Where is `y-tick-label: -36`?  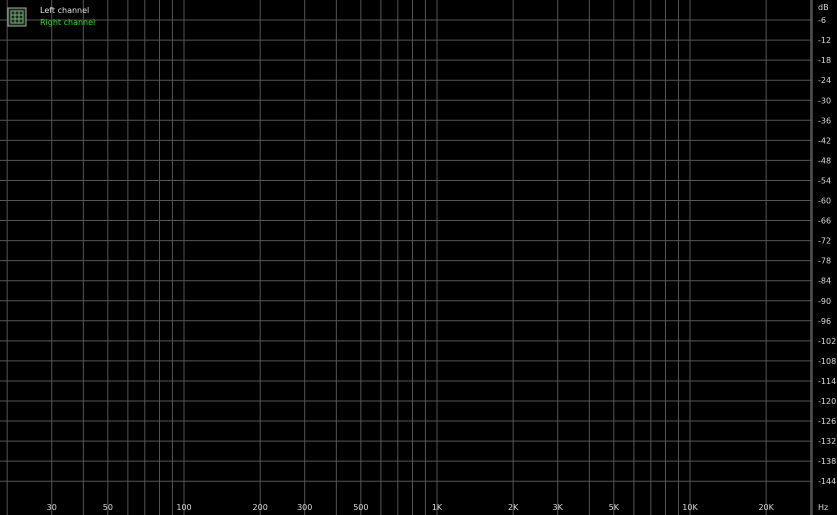
y-tick-label: -36 is located at coordinates (824, 120).